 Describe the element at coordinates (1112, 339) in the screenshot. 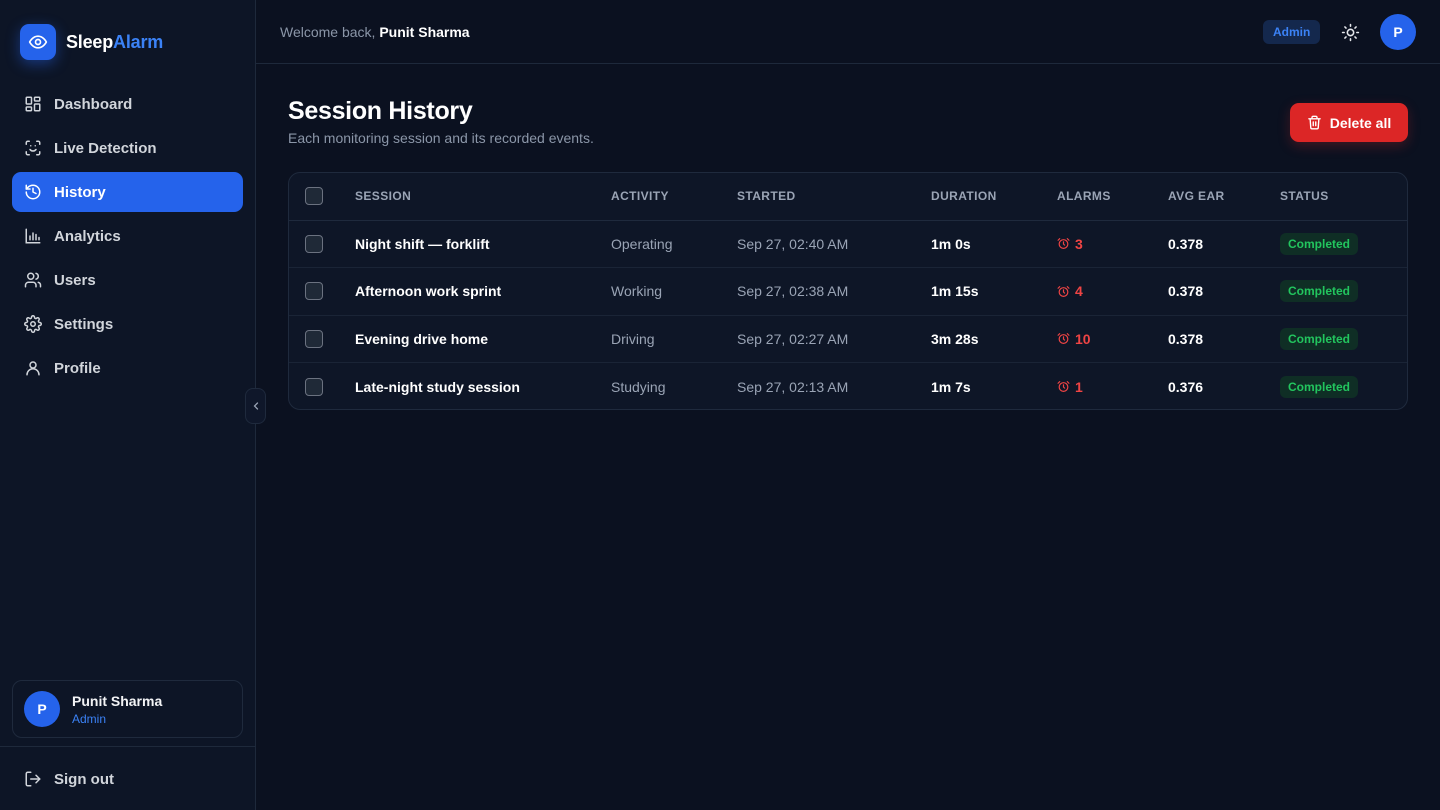

I see `session-alarms: 10` at that location.